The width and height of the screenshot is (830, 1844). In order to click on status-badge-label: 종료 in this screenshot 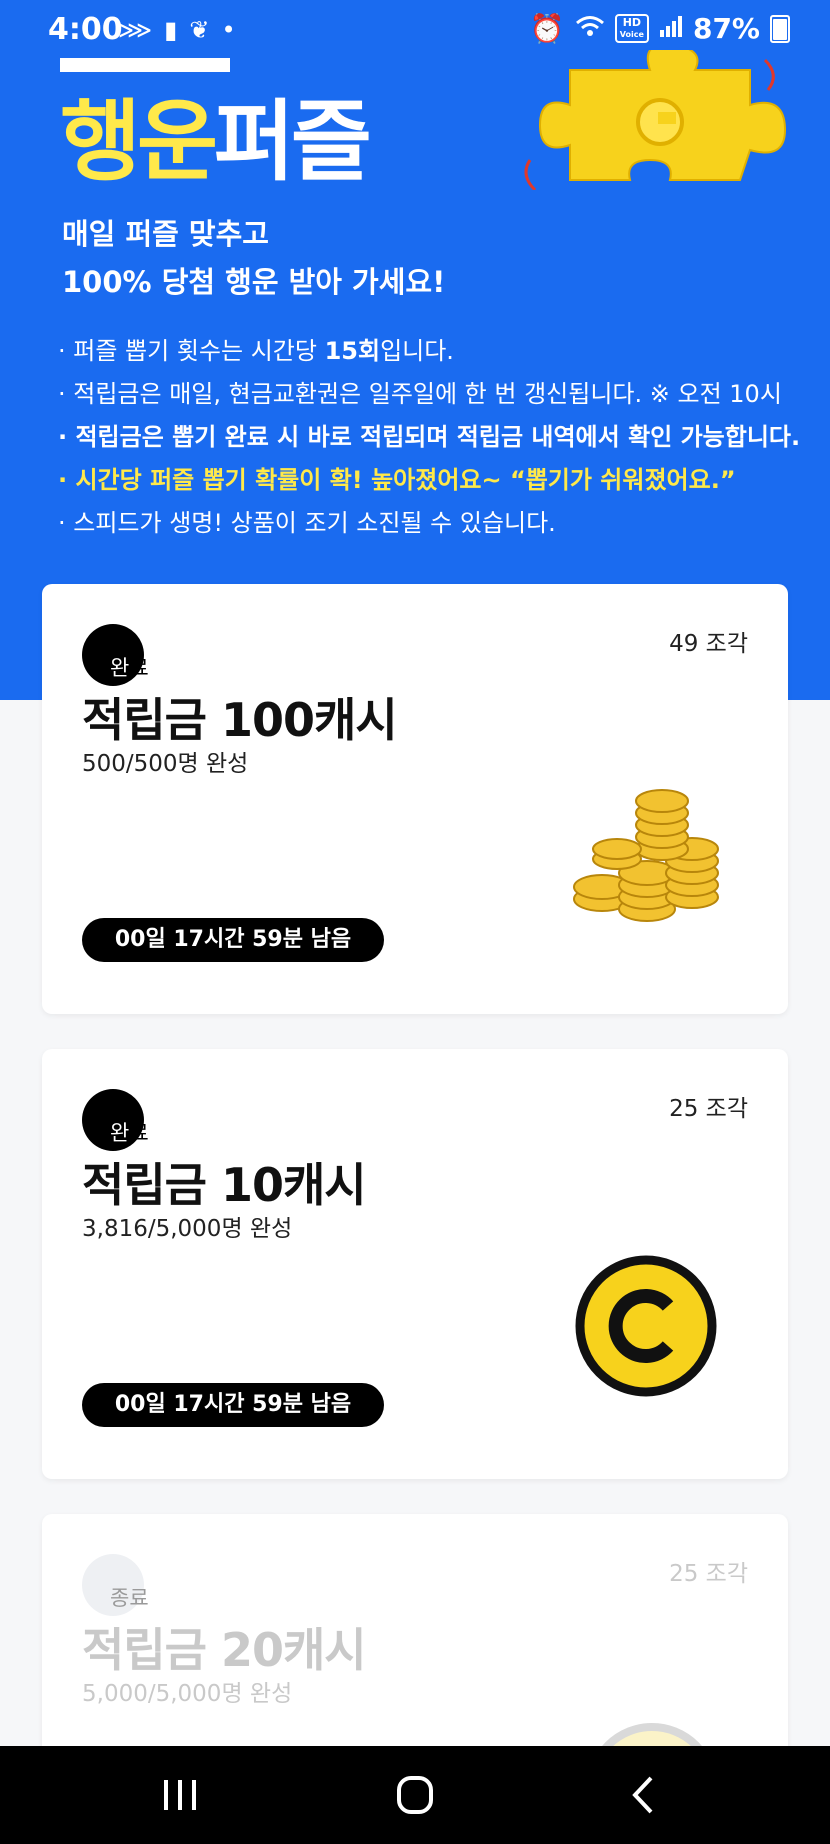, I will do `click(129, 1598)`.